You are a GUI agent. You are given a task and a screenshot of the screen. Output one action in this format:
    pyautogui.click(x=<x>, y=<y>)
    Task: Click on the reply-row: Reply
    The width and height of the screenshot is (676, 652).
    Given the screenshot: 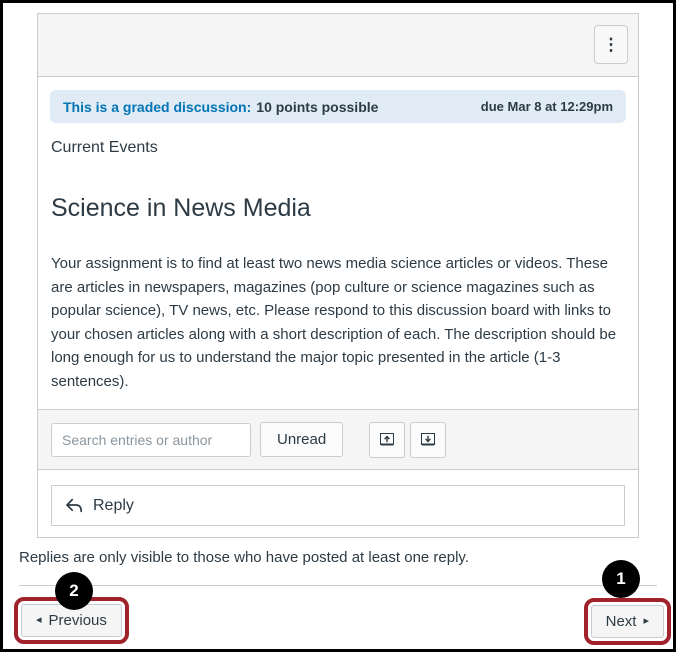 What is the action you would take?
    pyautogui.click(x=338, y=511)
    